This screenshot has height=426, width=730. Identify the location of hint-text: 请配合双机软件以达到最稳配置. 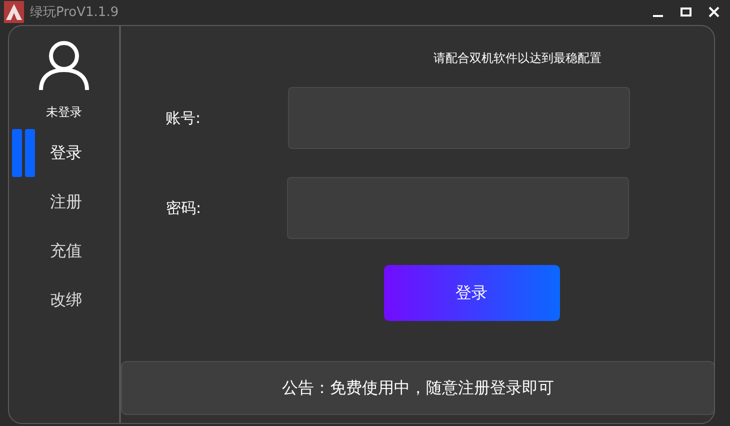
(518, 58).